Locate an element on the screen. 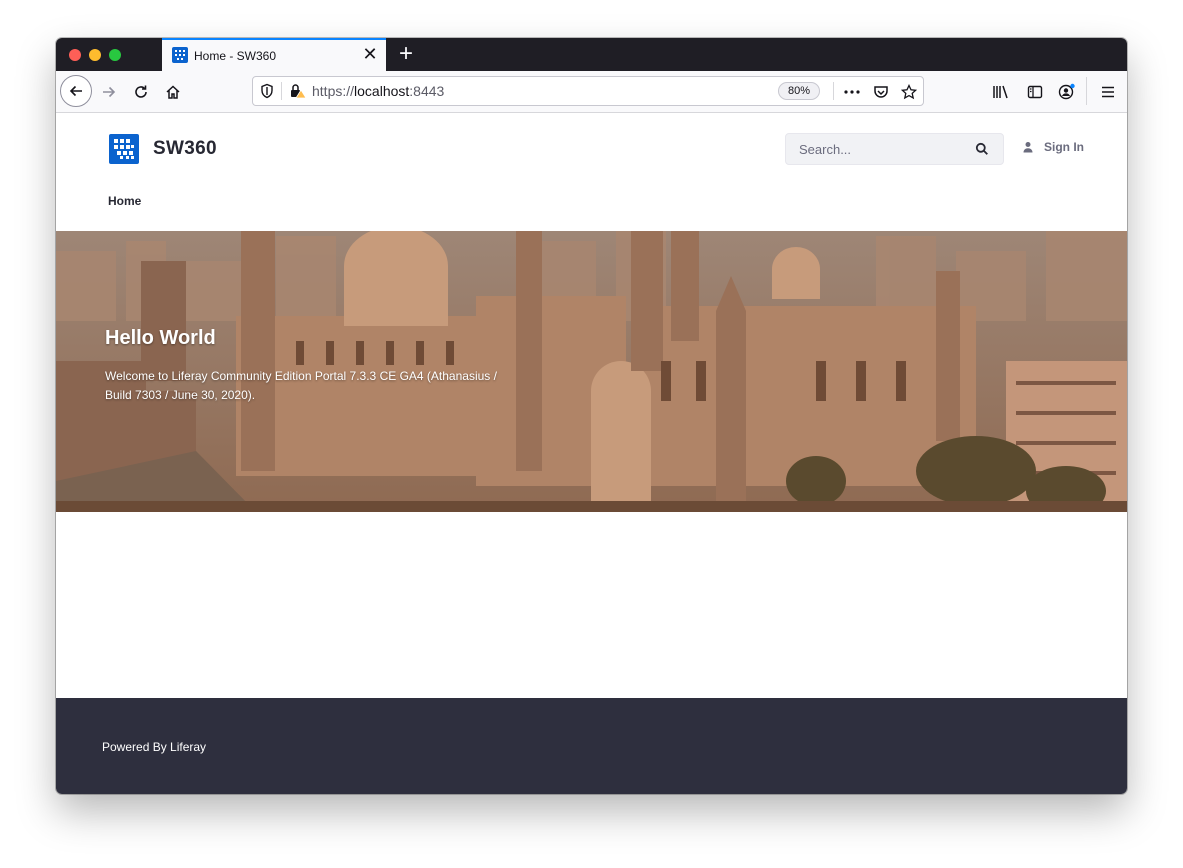  url-text: https://localhost:8443 is located at coordinates (378, 91).